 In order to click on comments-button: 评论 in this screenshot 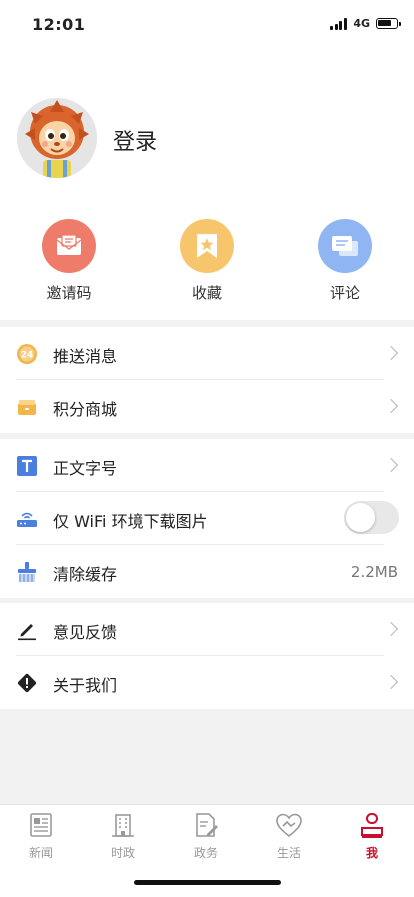, I will do `click(345, 261)`.